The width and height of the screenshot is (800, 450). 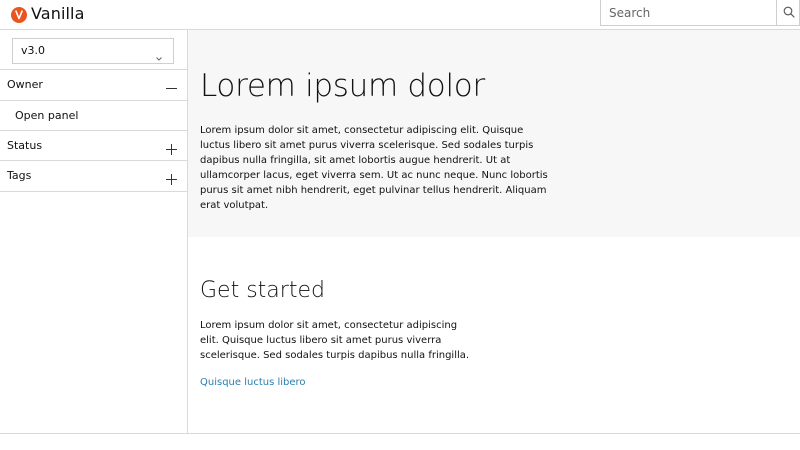 What do you see at coordinates (33, 50) in the screenshot?
I see `version-select-value: v3.0` at bounding box center [33, 50].